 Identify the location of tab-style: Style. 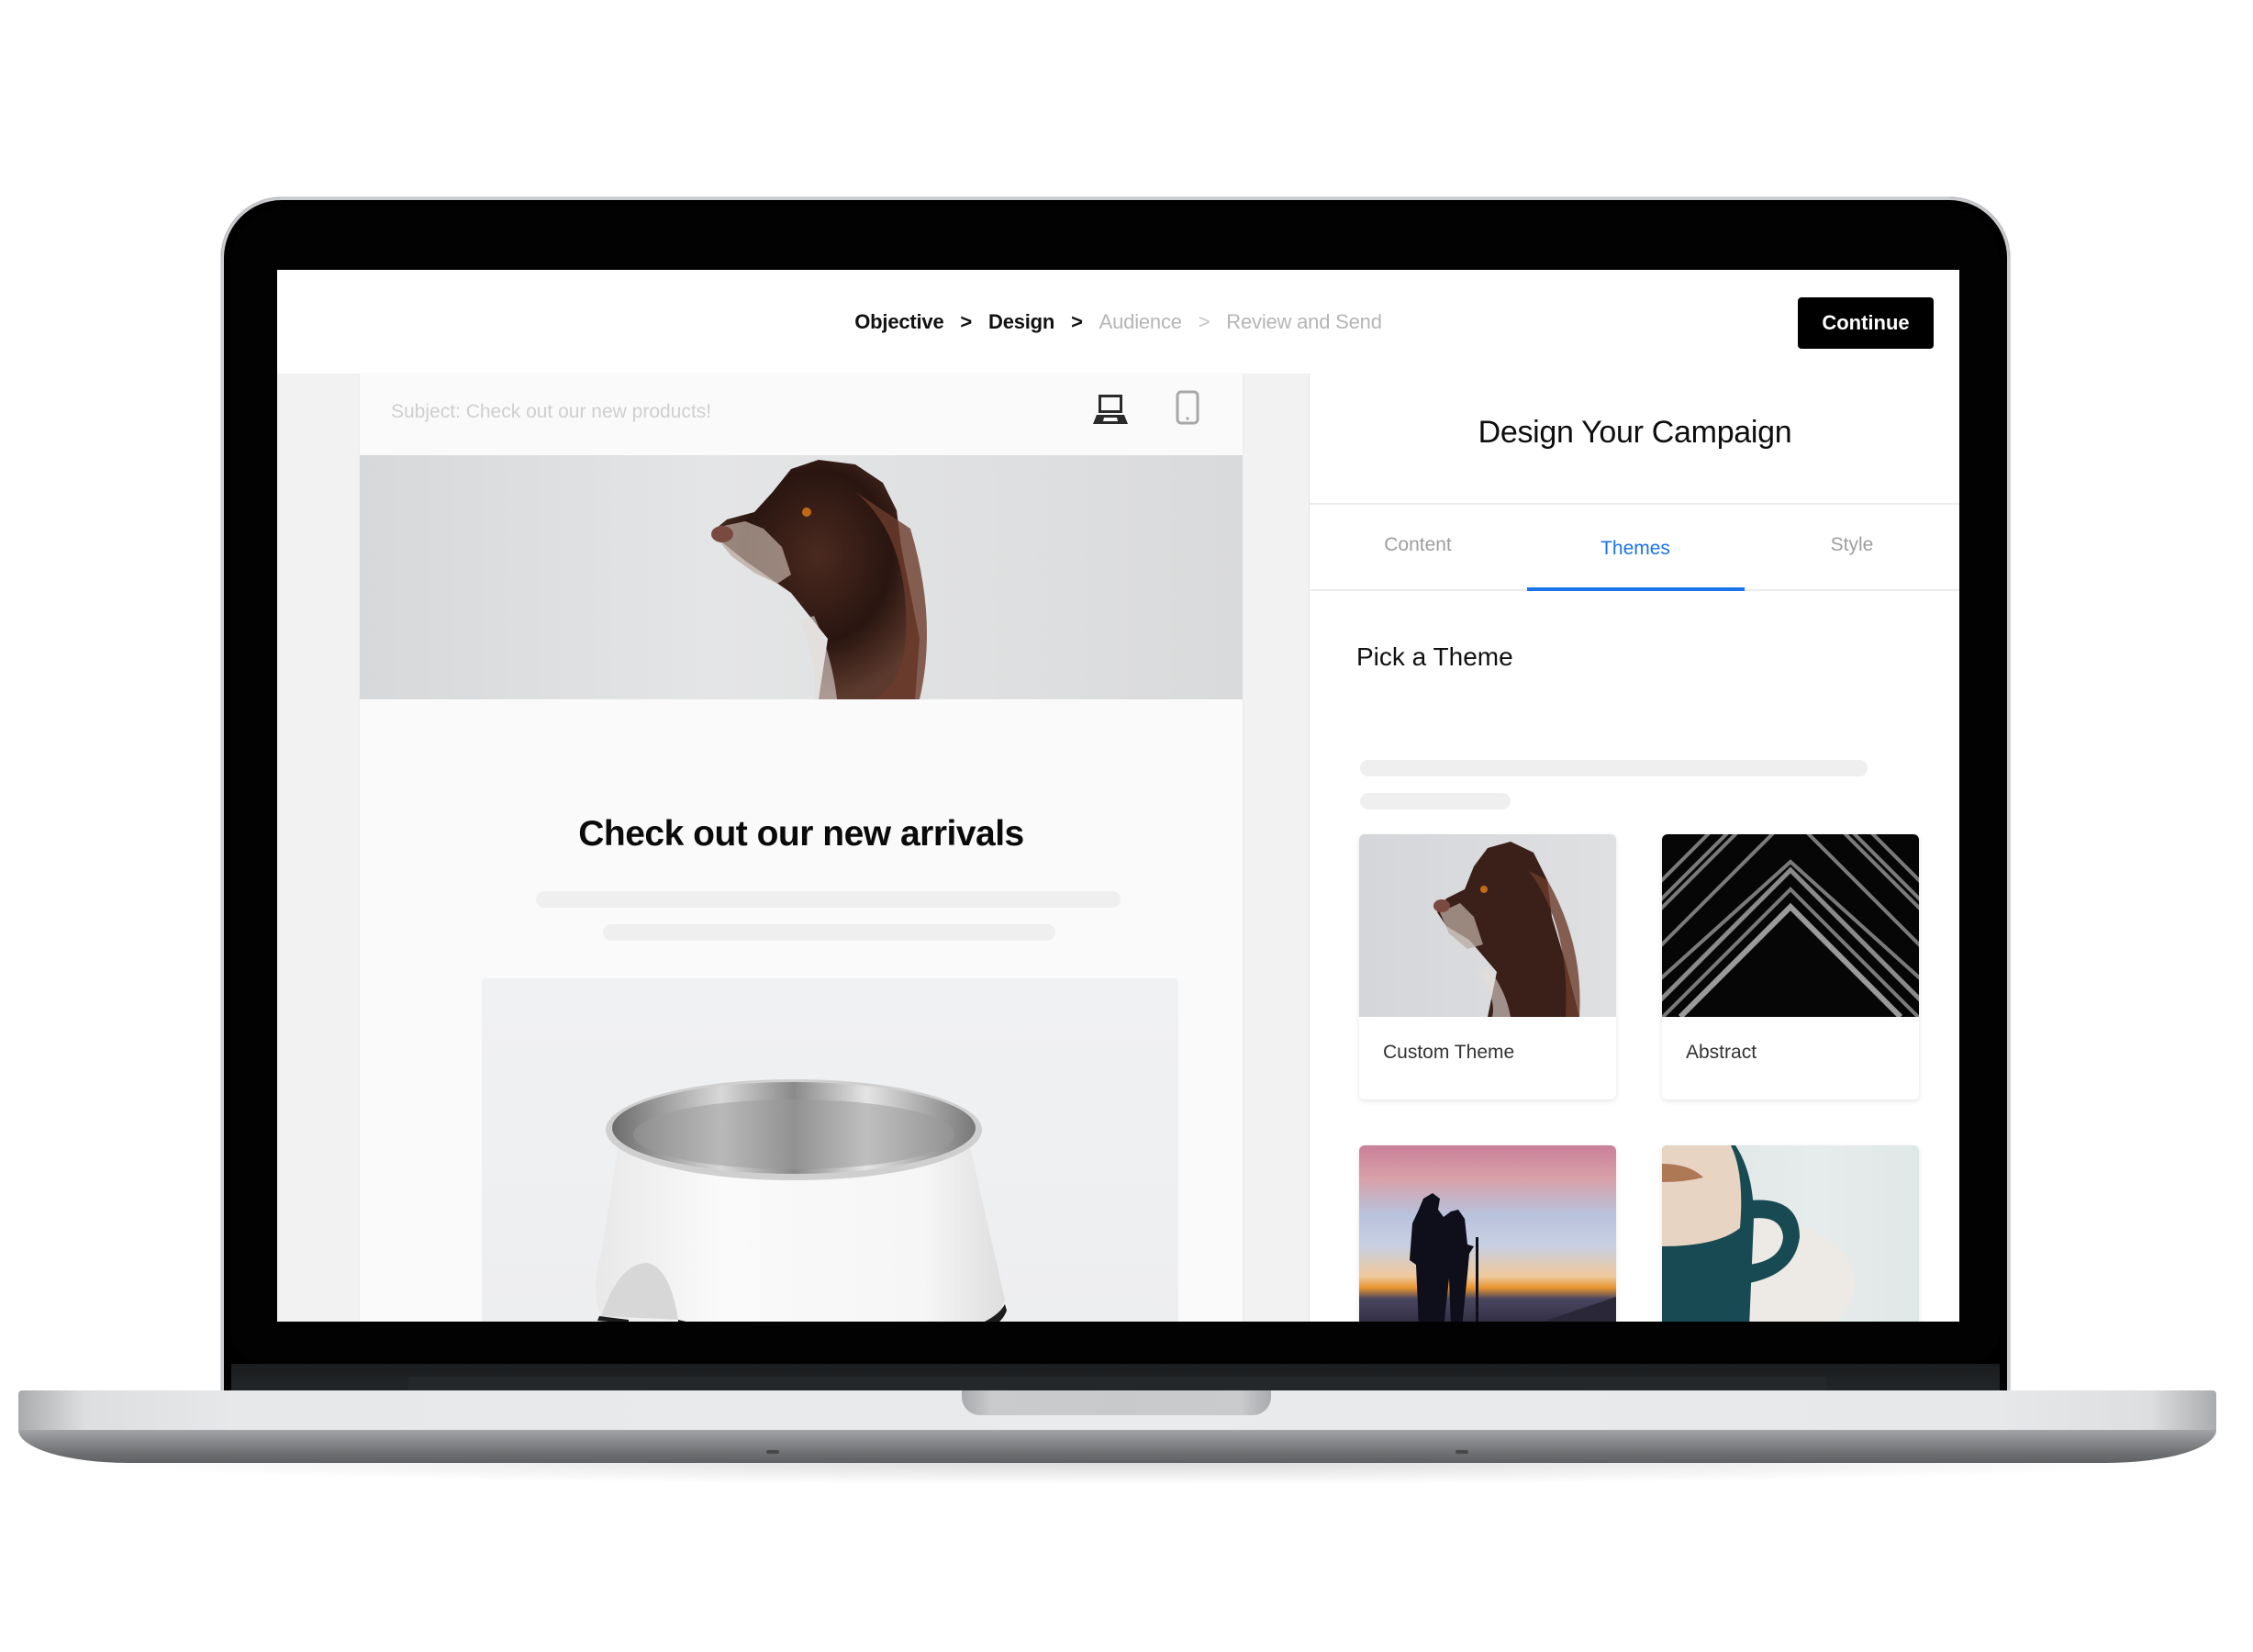
(1851, 547).